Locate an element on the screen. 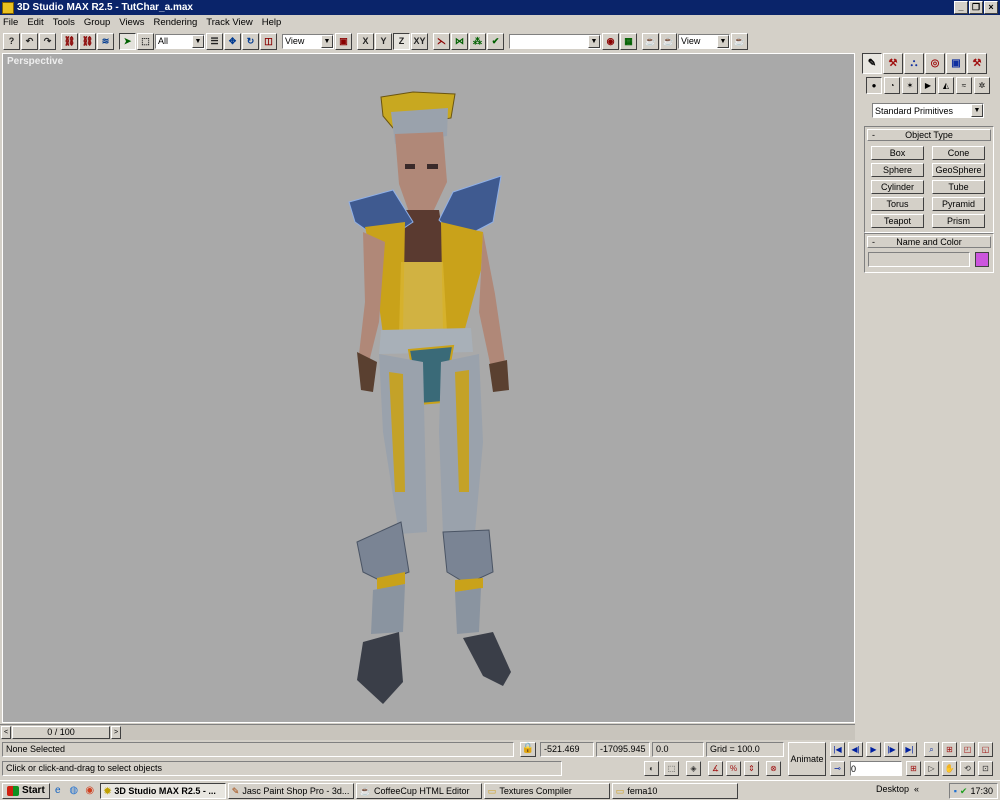 Image resolution: width=1000 pixels, height=800 pixels. named-selection-dropdown: ▼ is located at coordinates (555, 41).